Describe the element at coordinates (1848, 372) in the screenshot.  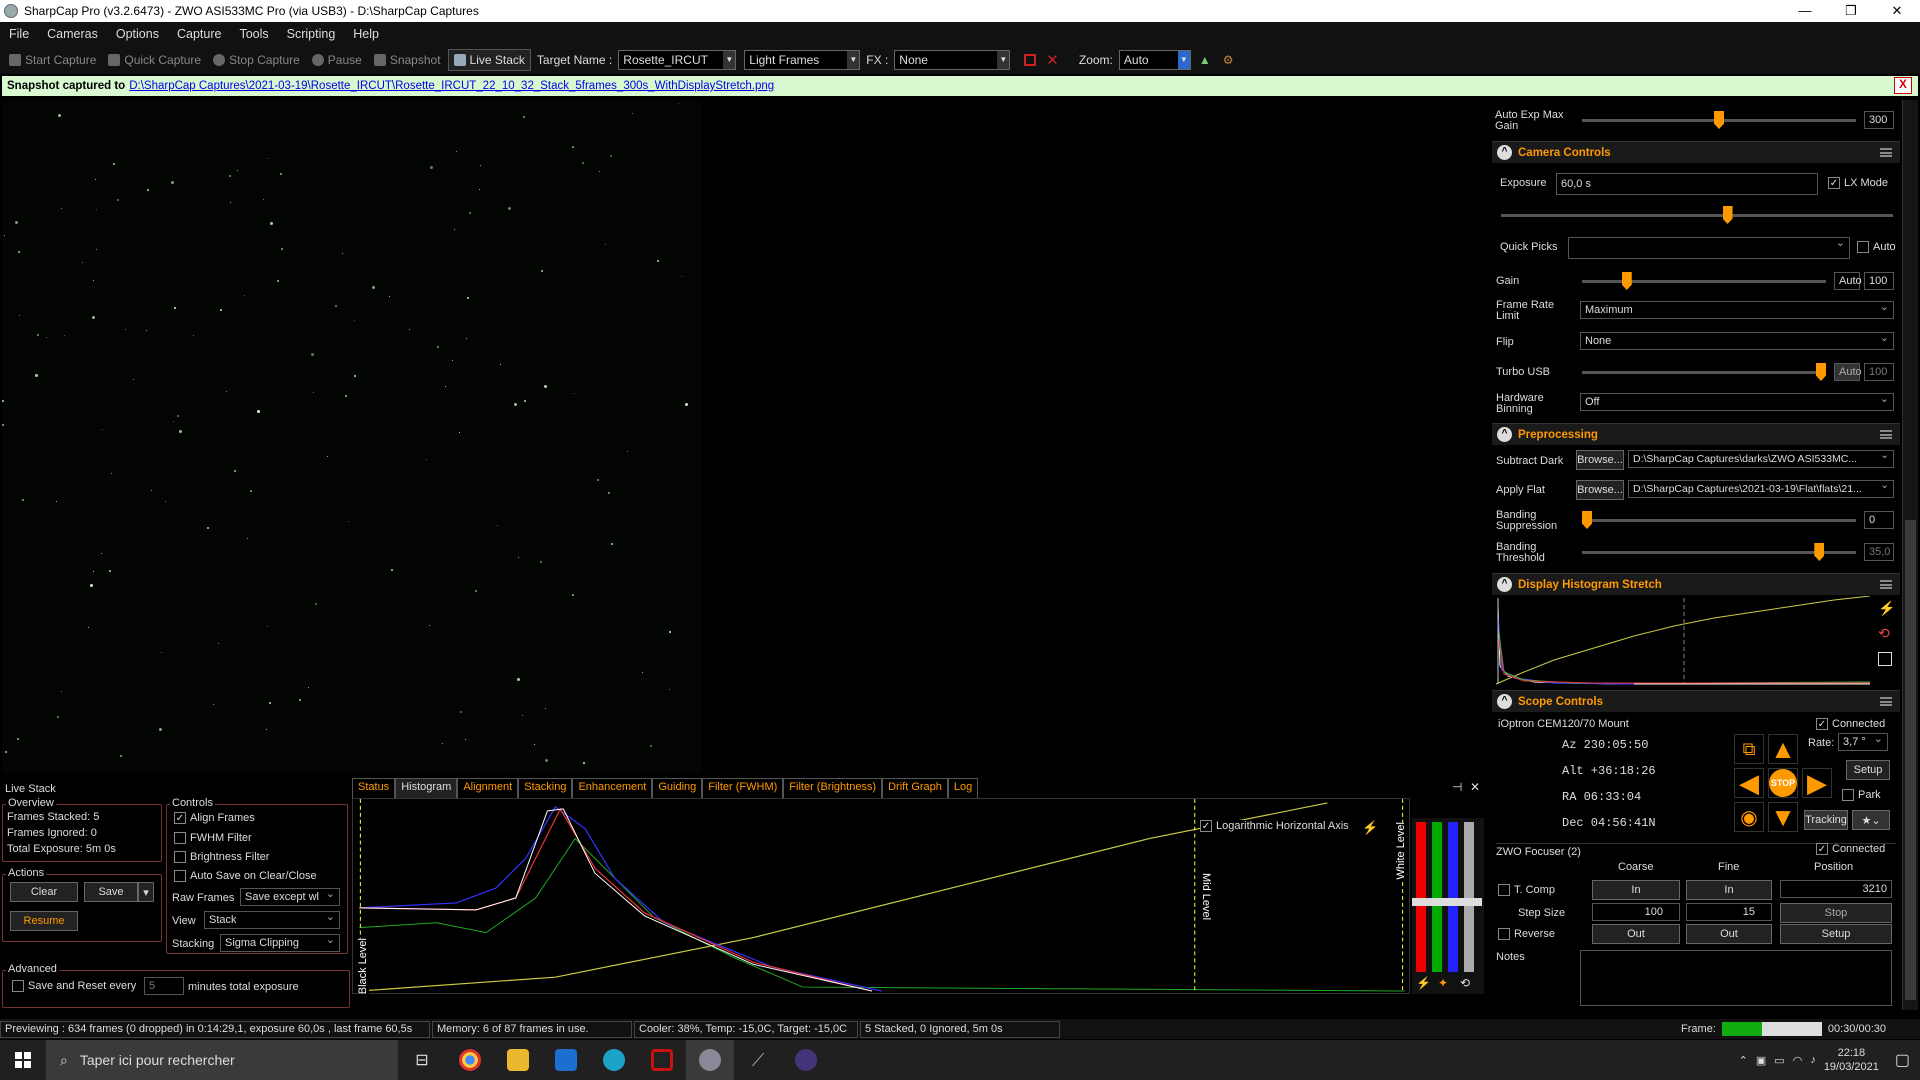
I see `turbo-auto-button: Auto` at that location.